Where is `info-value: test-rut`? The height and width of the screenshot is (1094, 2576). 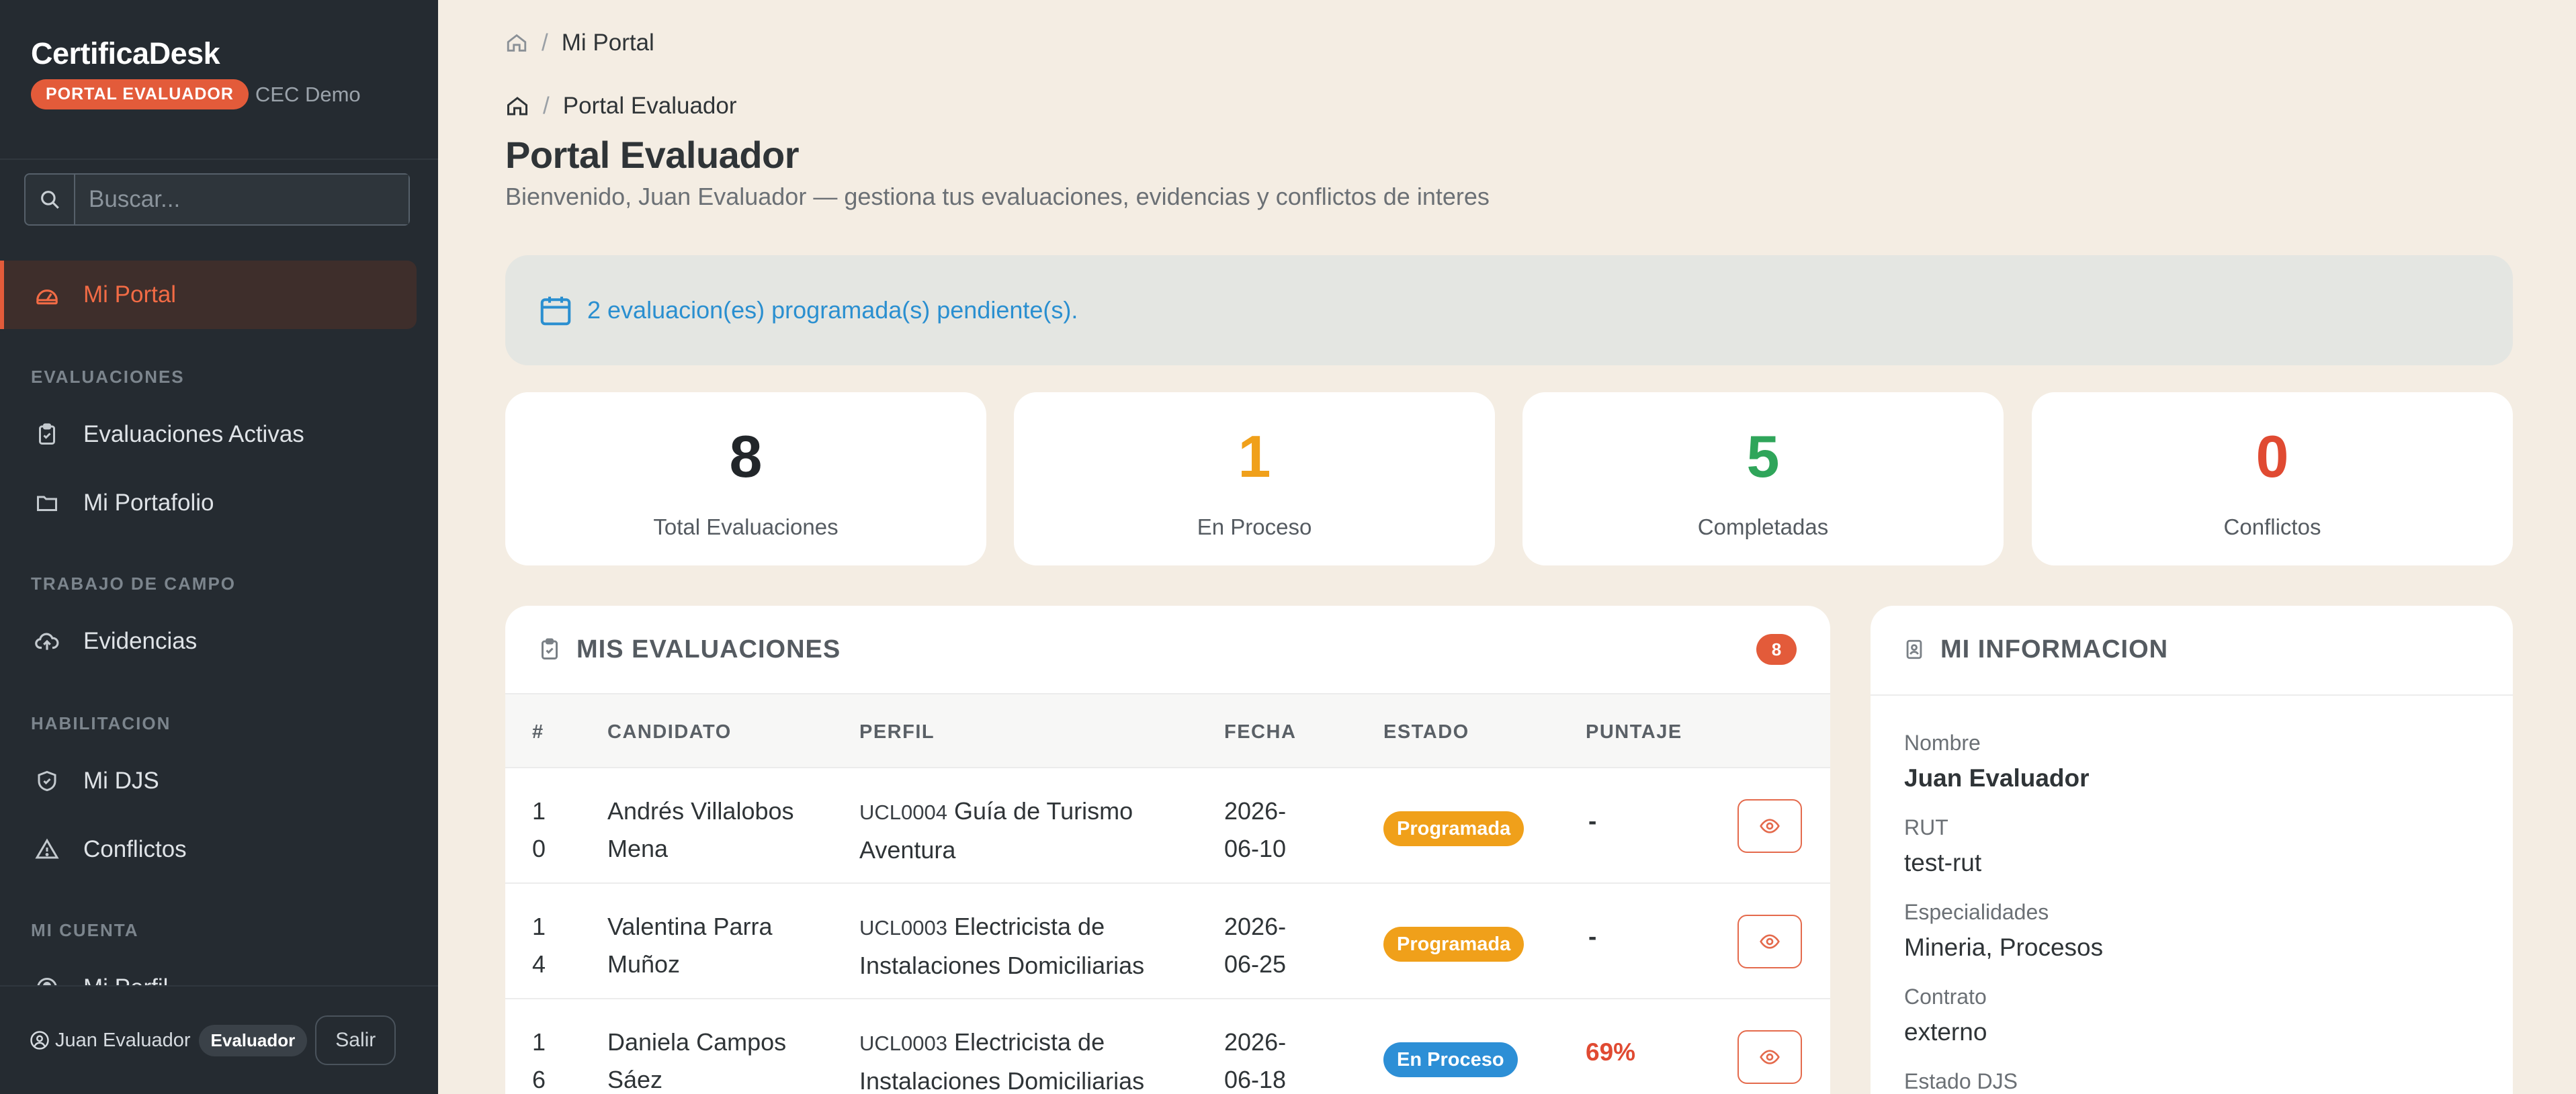
info-value: test-rut is located at coordinates (1943, 862).